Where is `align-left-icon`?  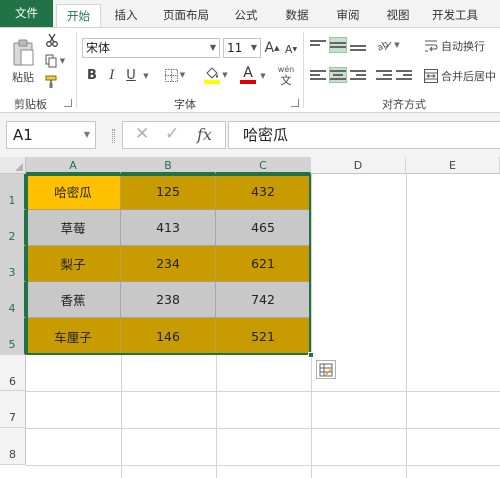
align-left-icon is located at coordinates (318, 75).